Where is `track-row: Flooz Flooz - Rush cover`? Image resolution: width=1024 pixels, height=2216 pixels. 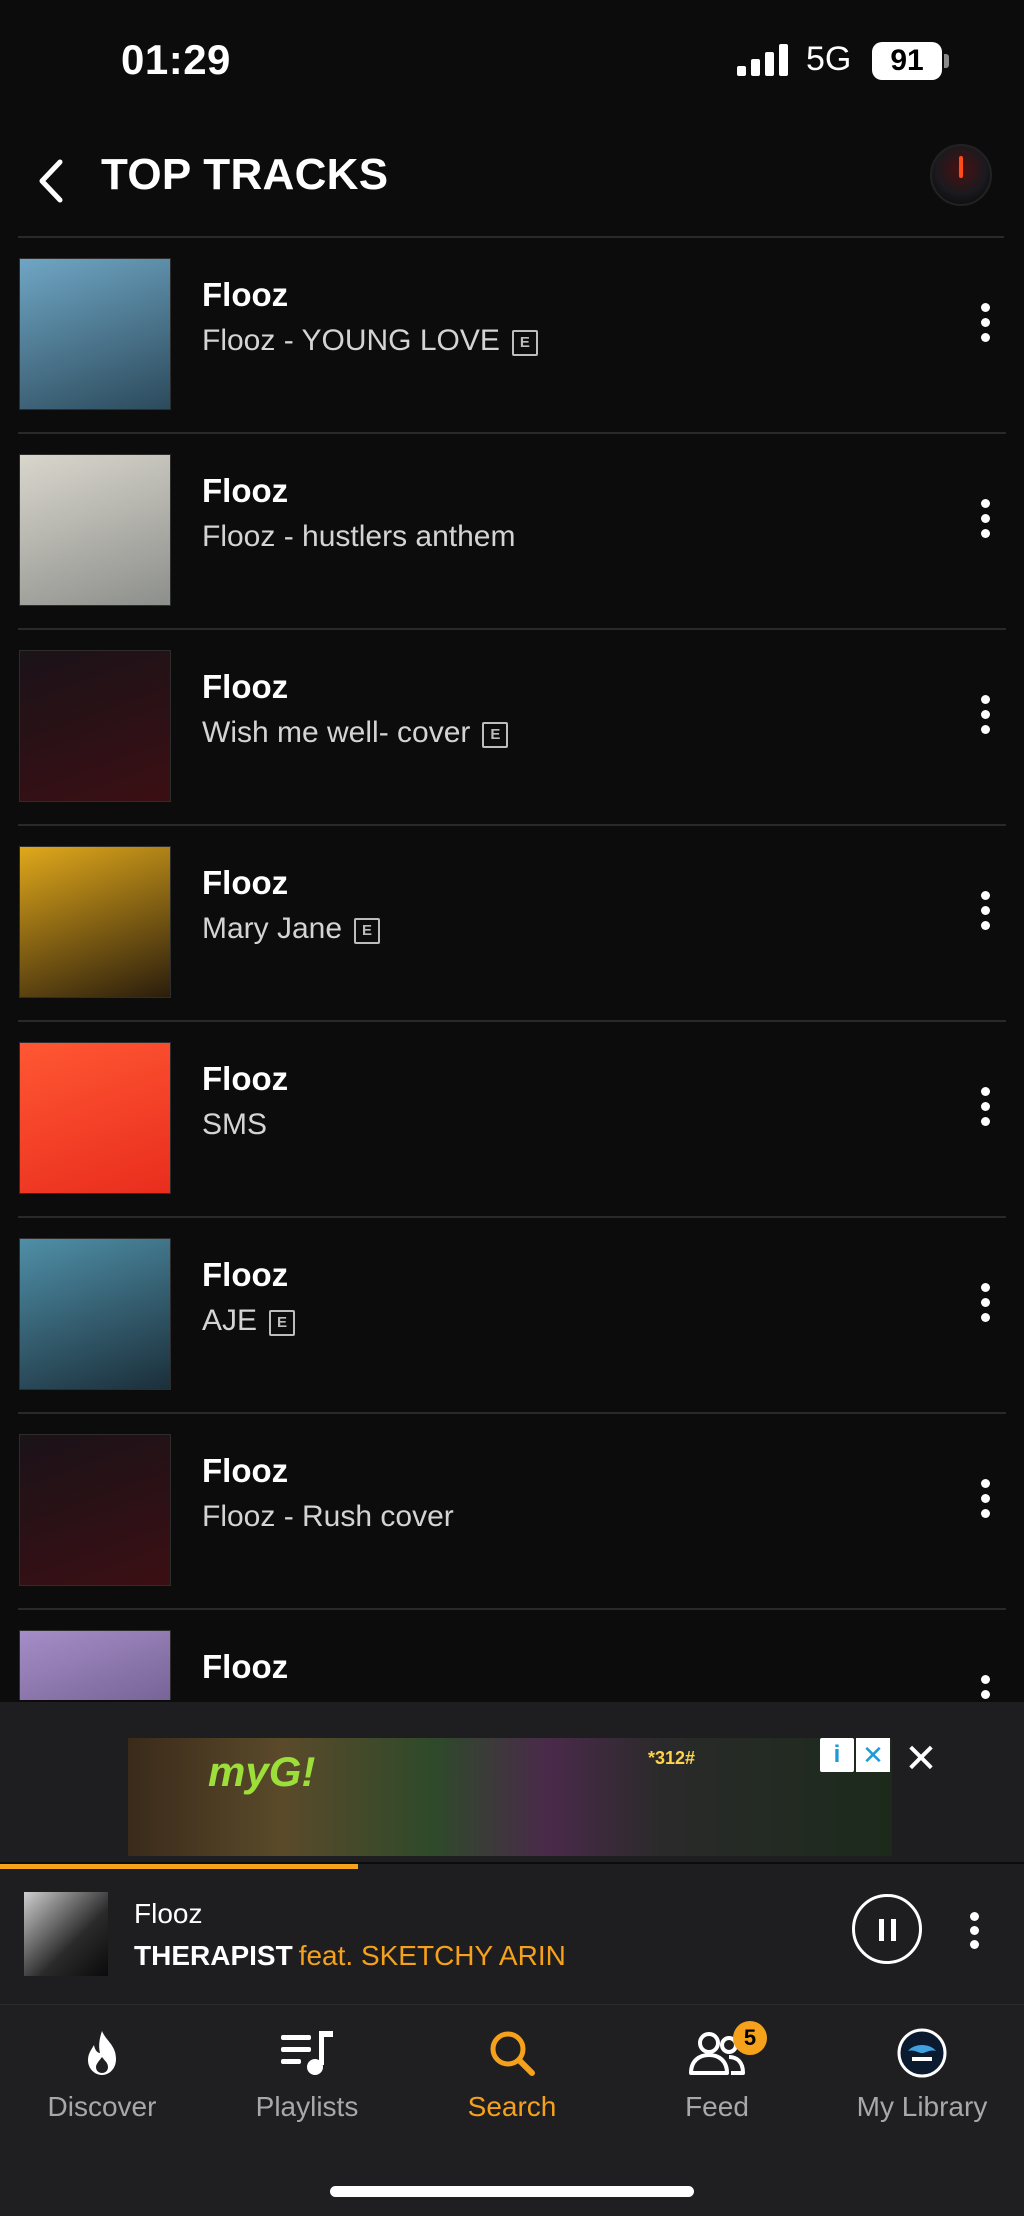
track-row: Flooz Flooz - Rush cover is located at coordinates (512, 1512).